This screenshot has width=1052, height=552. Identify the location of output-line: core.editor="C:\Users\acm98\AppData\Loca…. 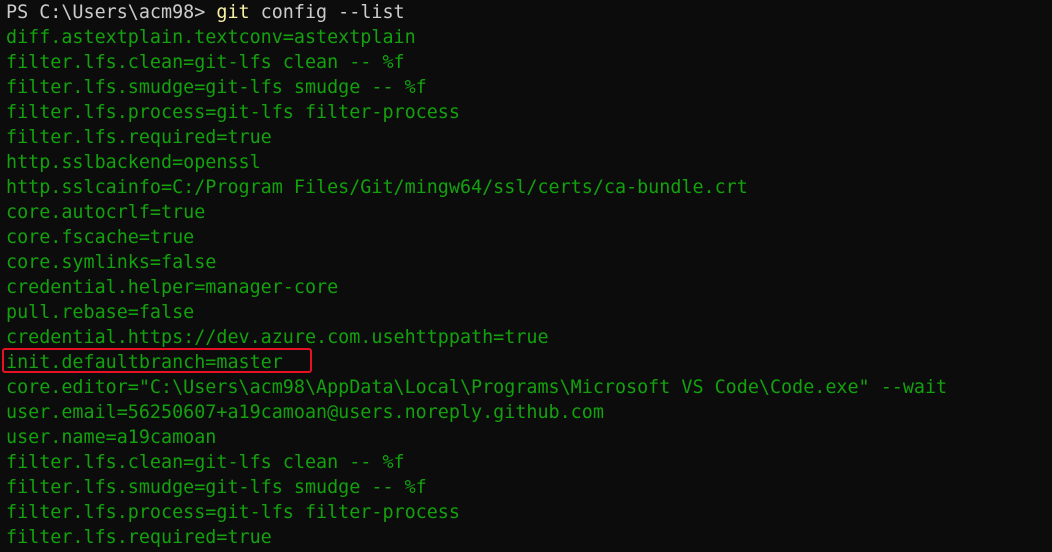
(477, 387).